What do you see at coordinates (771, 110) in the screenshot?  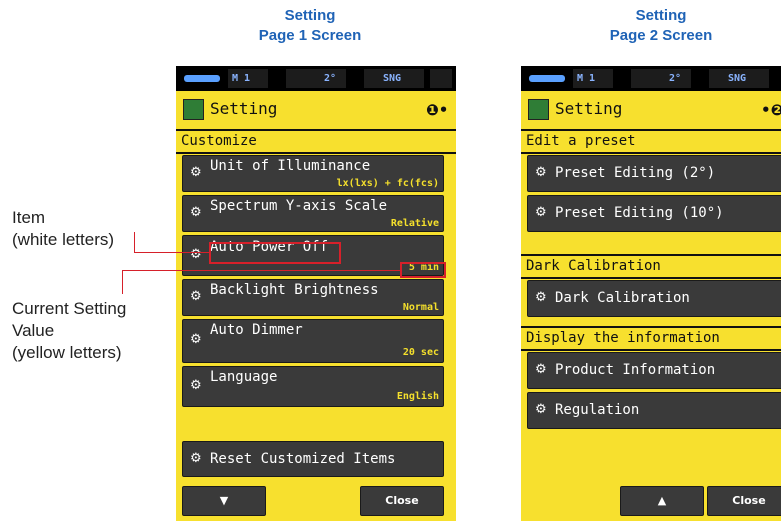 I see `page-indicator: •❷` at bounding box center [771, 110].